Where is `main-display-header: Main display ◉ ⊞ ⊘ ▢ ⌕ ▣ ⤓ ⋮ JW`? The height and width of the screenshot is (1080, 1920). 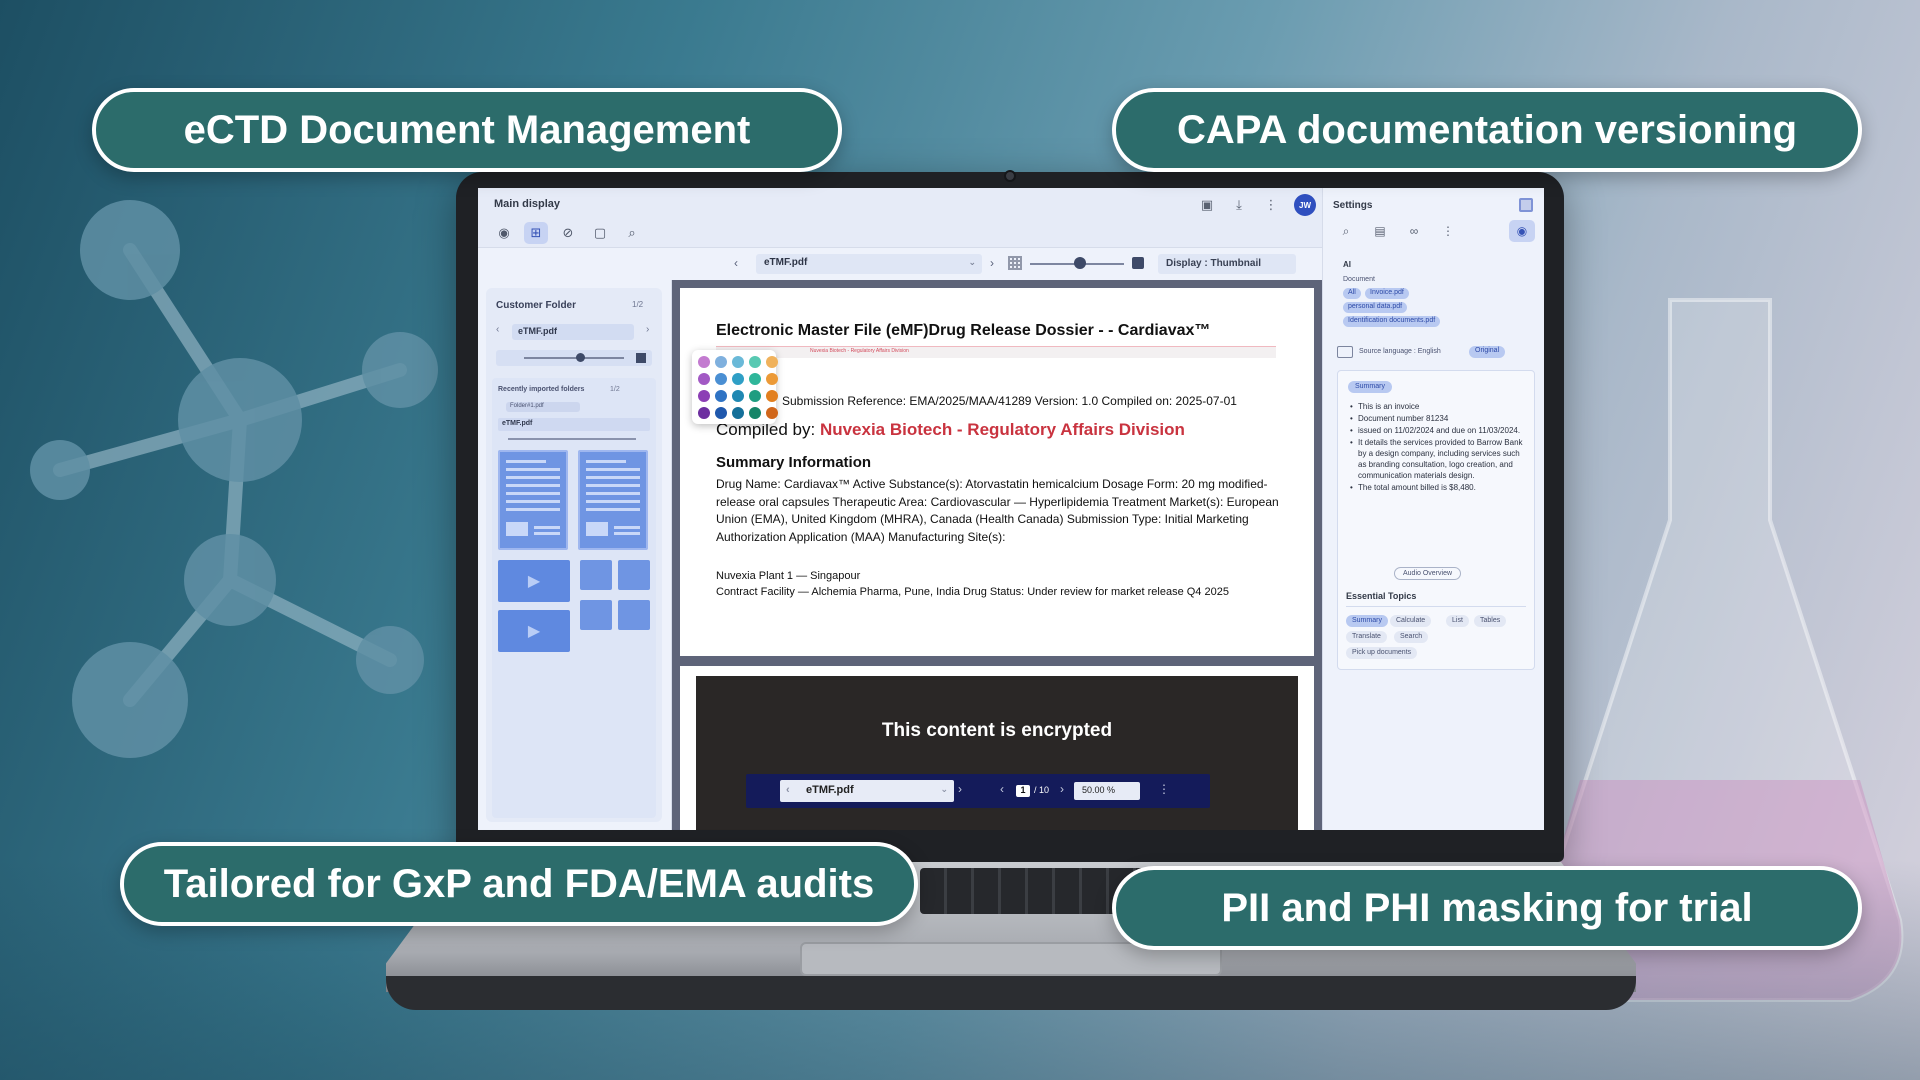 main-display-header: Main display ◉ ⊞ ⊘ ▢ ⌕ ▣ ⤓ ⋮ JW is located at coordinates (900, 218).